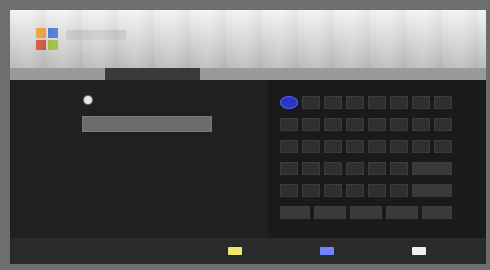 The height and width of the screenshot is (270, 490). I want to click on tab-bar, so click(248, 74).